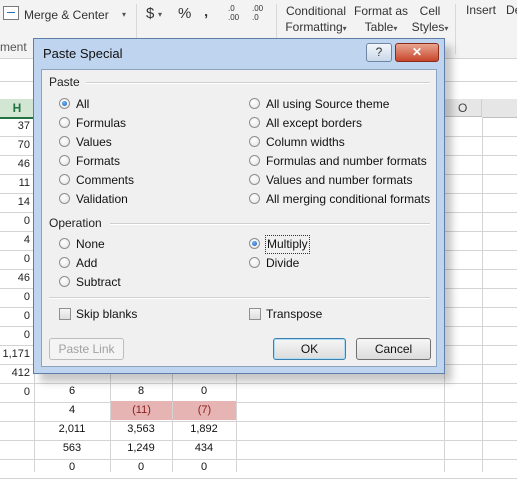  What do you see at coordinates (204, 410) in the screenshot?
I see `cell-k-r2: (7)` at bounding box center [204, 410].